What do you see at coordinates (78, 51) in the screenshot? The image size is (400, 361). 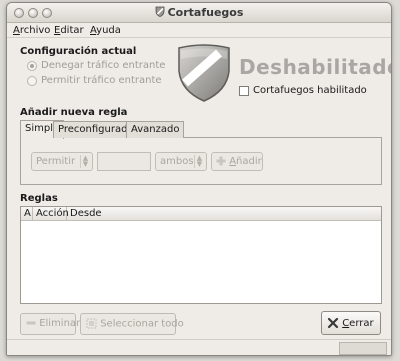 I see `config-section-title: Configuración actual` at bounding box center [78, 51].